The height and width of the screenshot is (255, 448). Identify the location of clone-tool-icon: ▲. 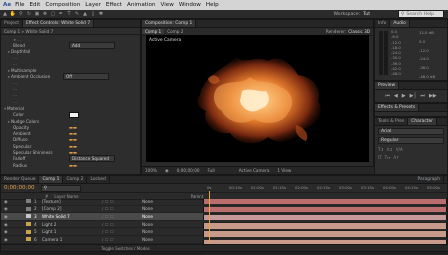
(85, 14).